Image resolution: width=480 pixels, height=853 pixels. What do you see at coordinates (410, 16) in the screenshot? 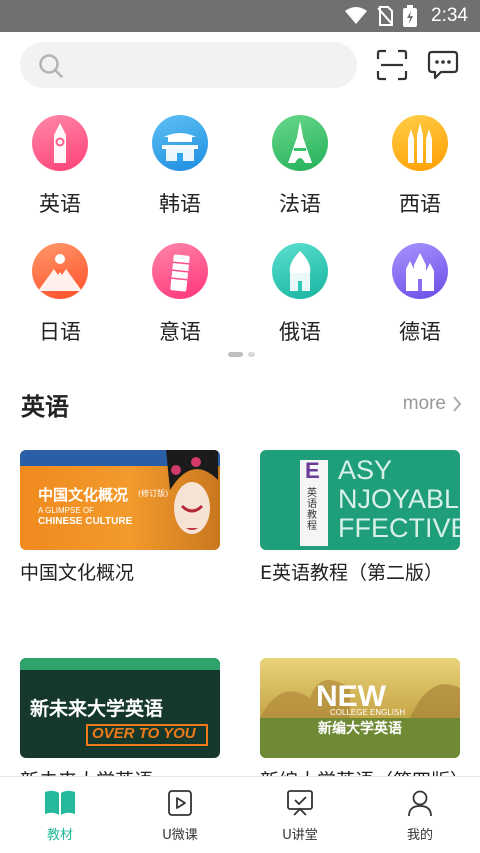
I see `battery-icon` at bounding box center [410, 16].